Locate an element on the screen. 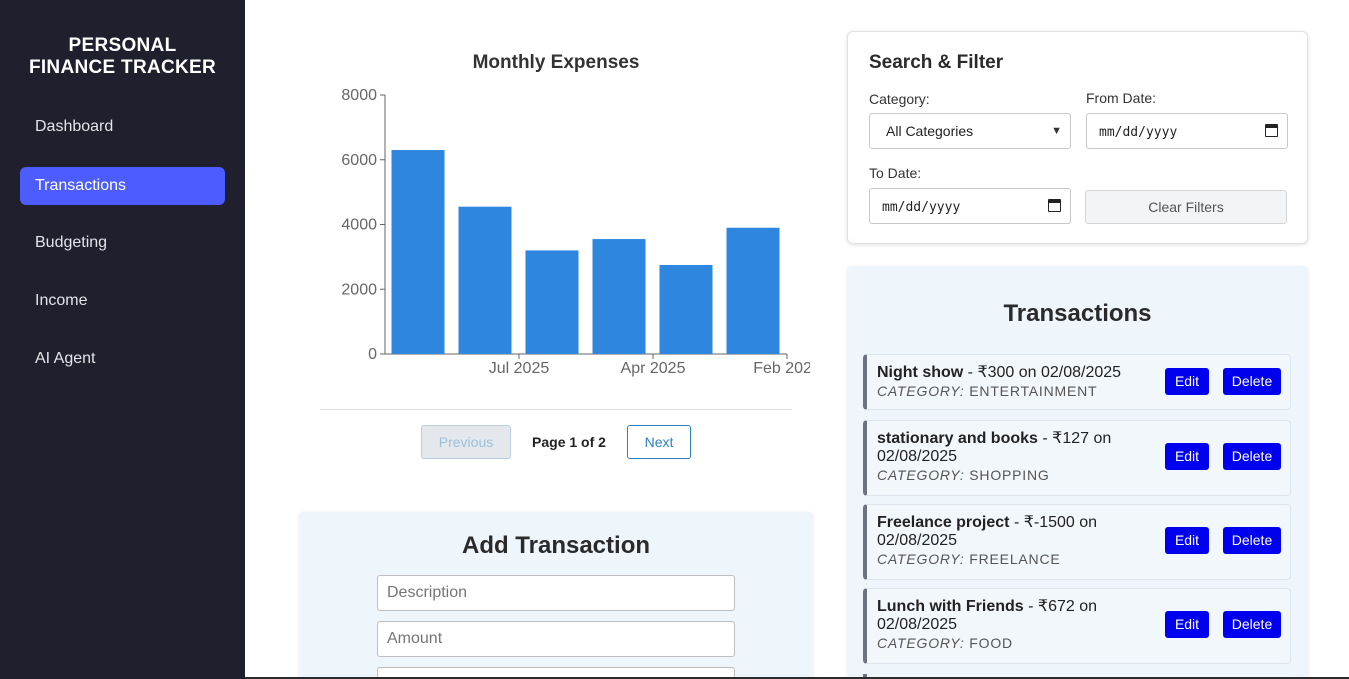 The height and width of the screenshot is (679, 1349). from-date-input: mm/dd/yyyy is located at coordinates (1187, 131).